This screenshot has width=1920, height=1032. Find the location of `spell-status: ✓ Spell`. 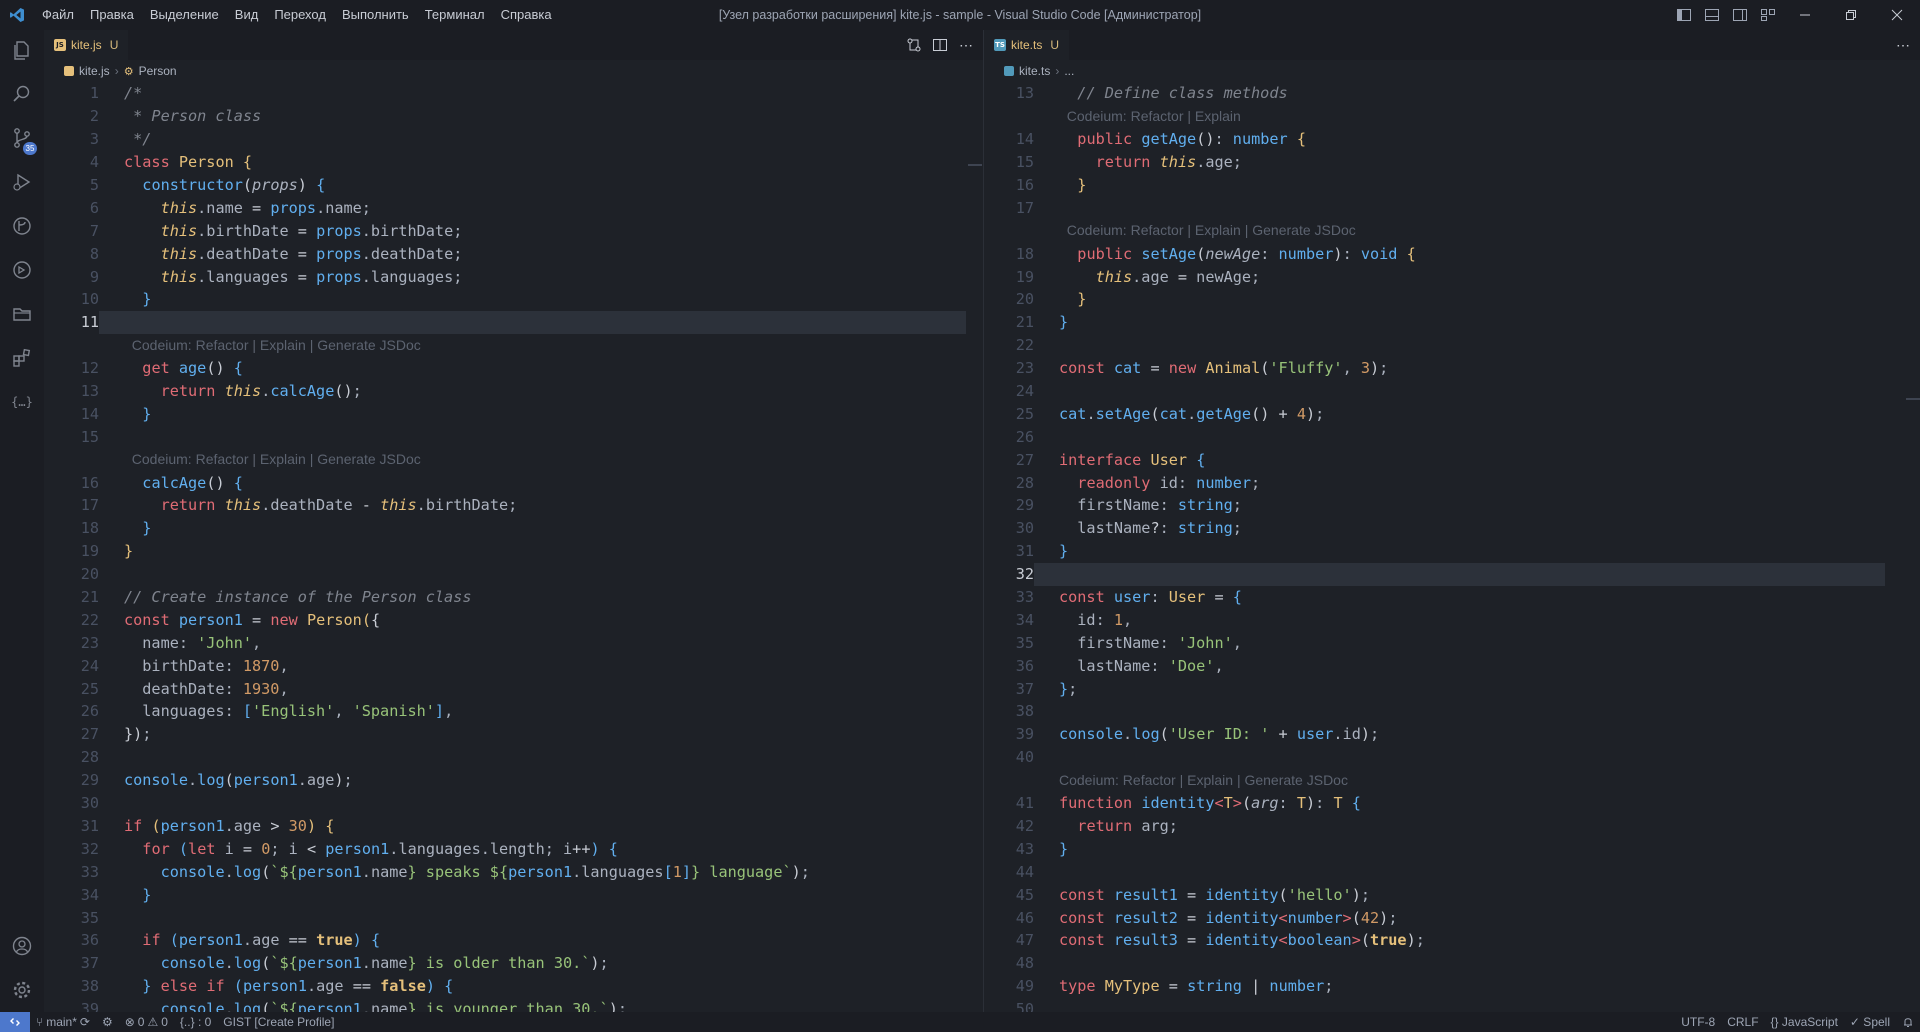

spell-status: ✓ Spell is located at coordinates (1870, 1022).